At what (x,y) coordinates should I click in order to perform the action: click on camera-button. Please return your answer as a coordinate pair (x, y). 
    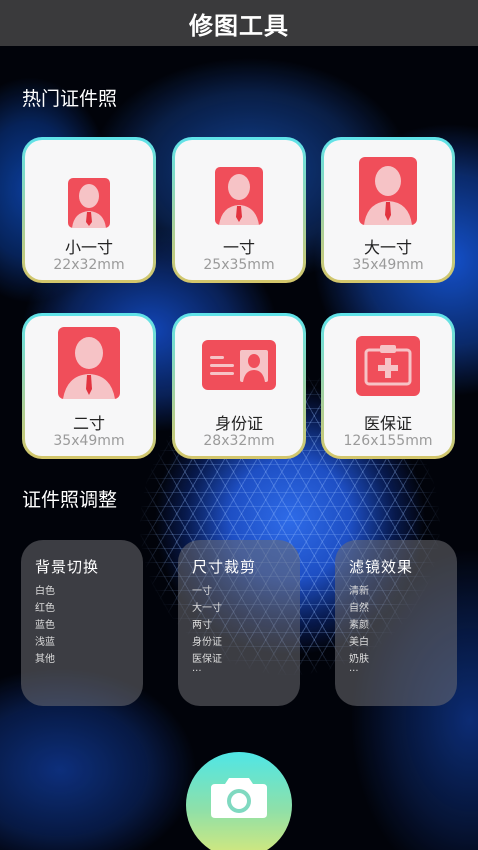
    Looking at the image, I should click on (239, 801).